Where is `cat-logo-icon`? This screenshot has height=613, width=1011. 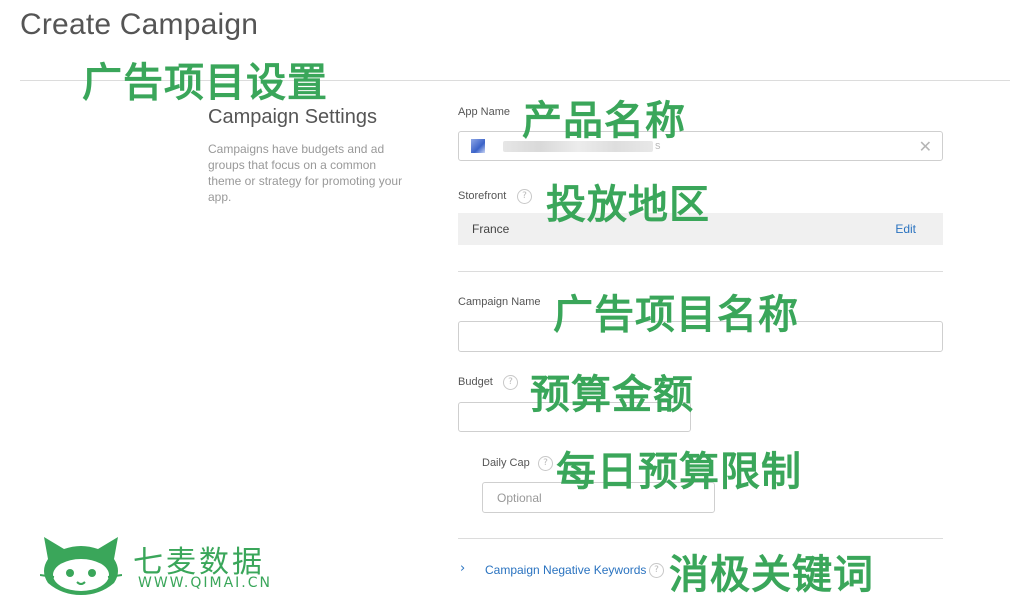
cat-logo-icon is located at coordinates (81, 566).